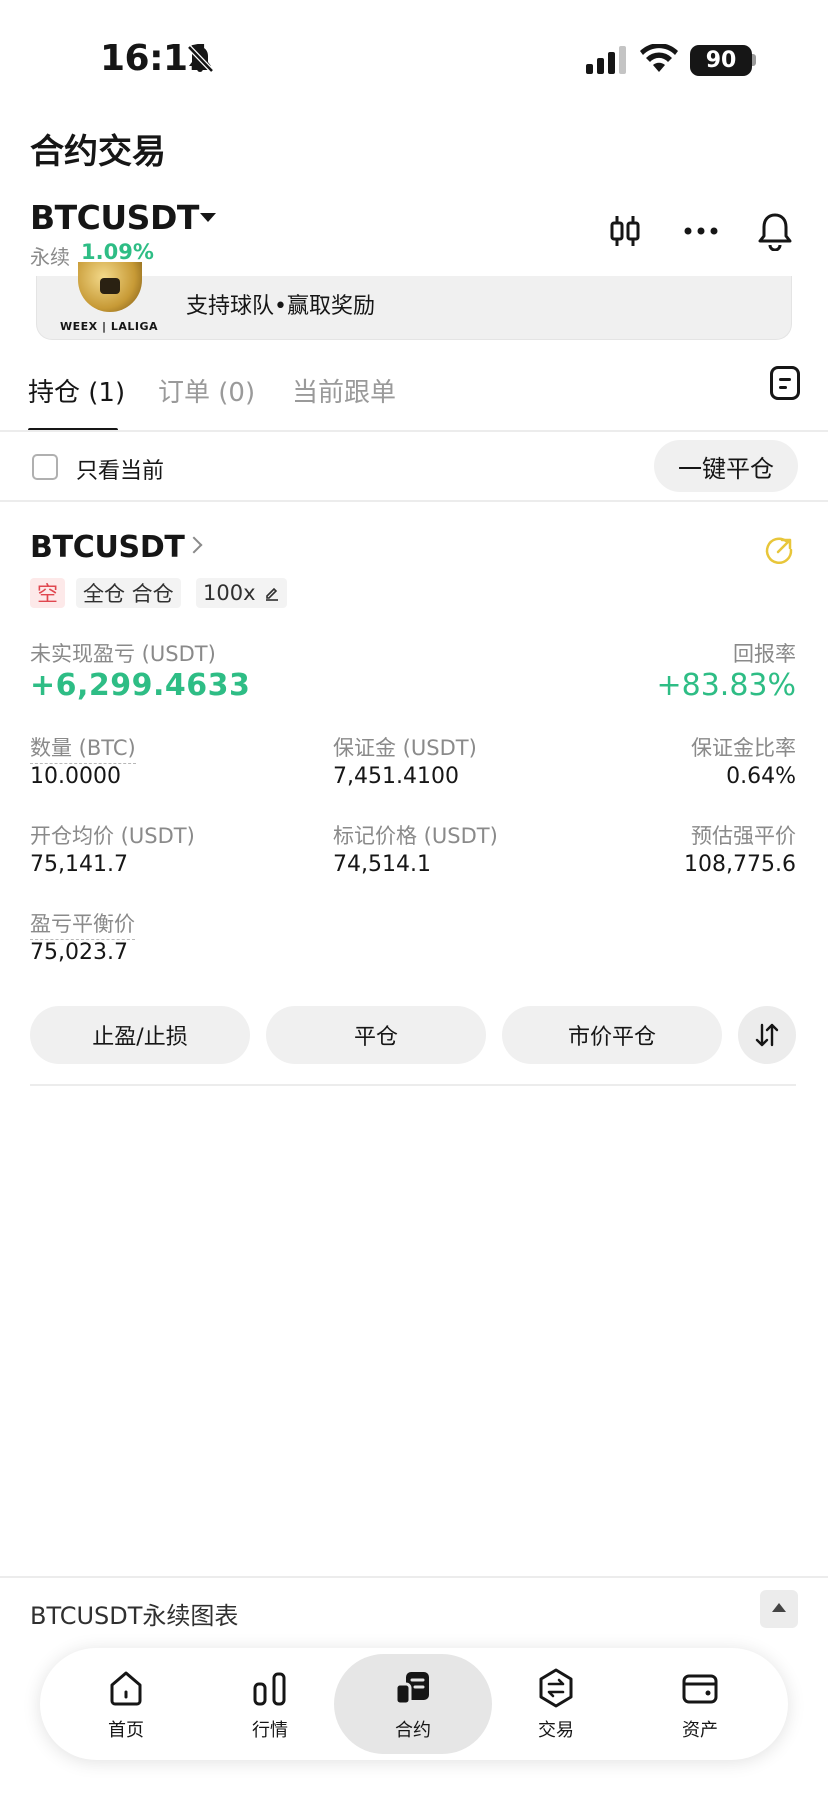  Describe the element at coordinates (376, 1035) in the screenshot. I see `close-position-button: 平仓` at that location.